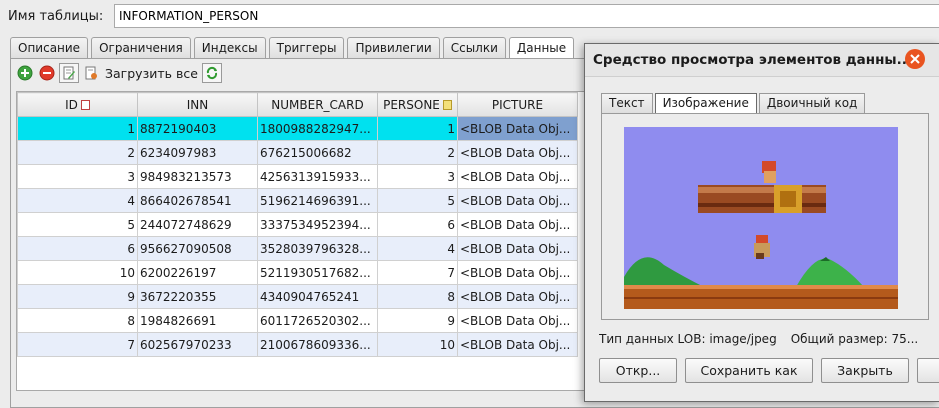 This screenshot has height=408, width=939. I want to click on cell-id: 1, so click(77, 128).